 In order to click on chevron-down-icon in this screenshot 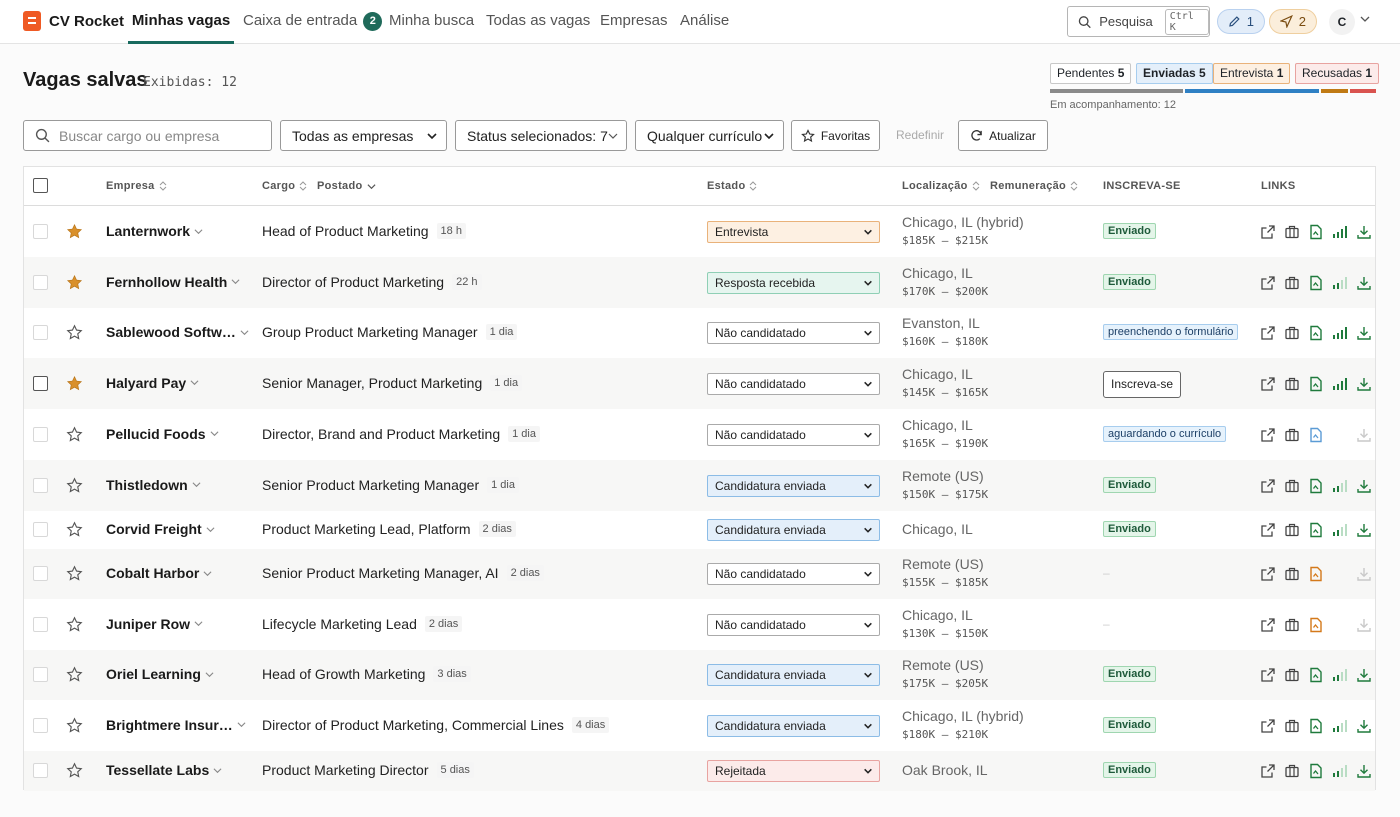, I will do `click(1365, 19)`.